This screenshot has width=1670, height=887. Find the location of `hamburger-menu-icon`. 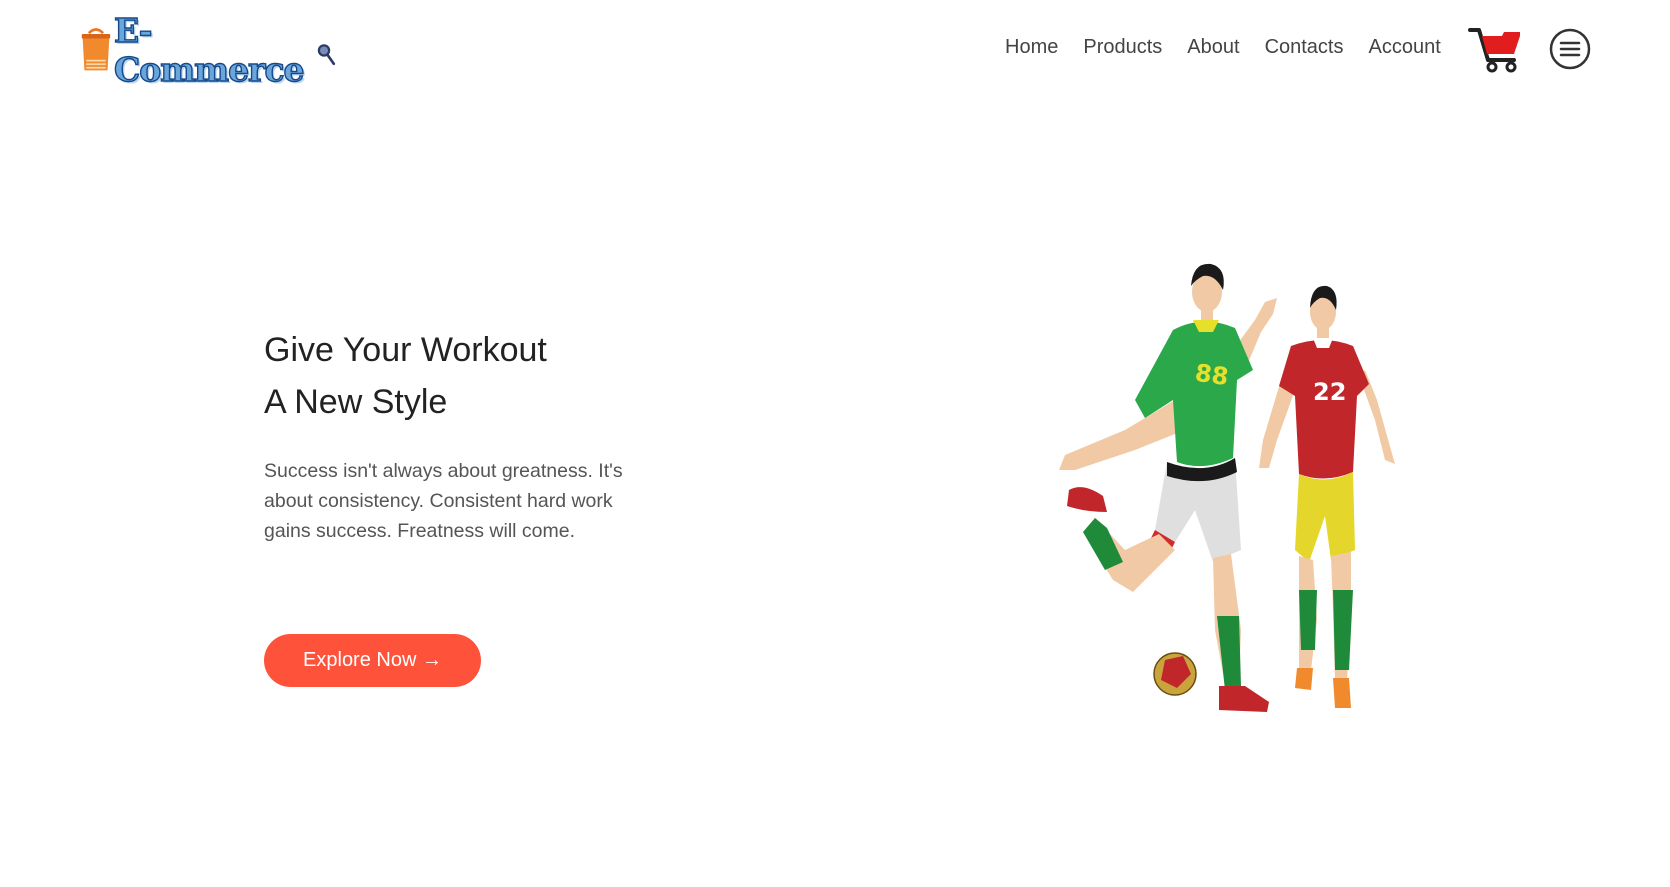

hamburger-menu-icon is located at coordinates (1570, 49).